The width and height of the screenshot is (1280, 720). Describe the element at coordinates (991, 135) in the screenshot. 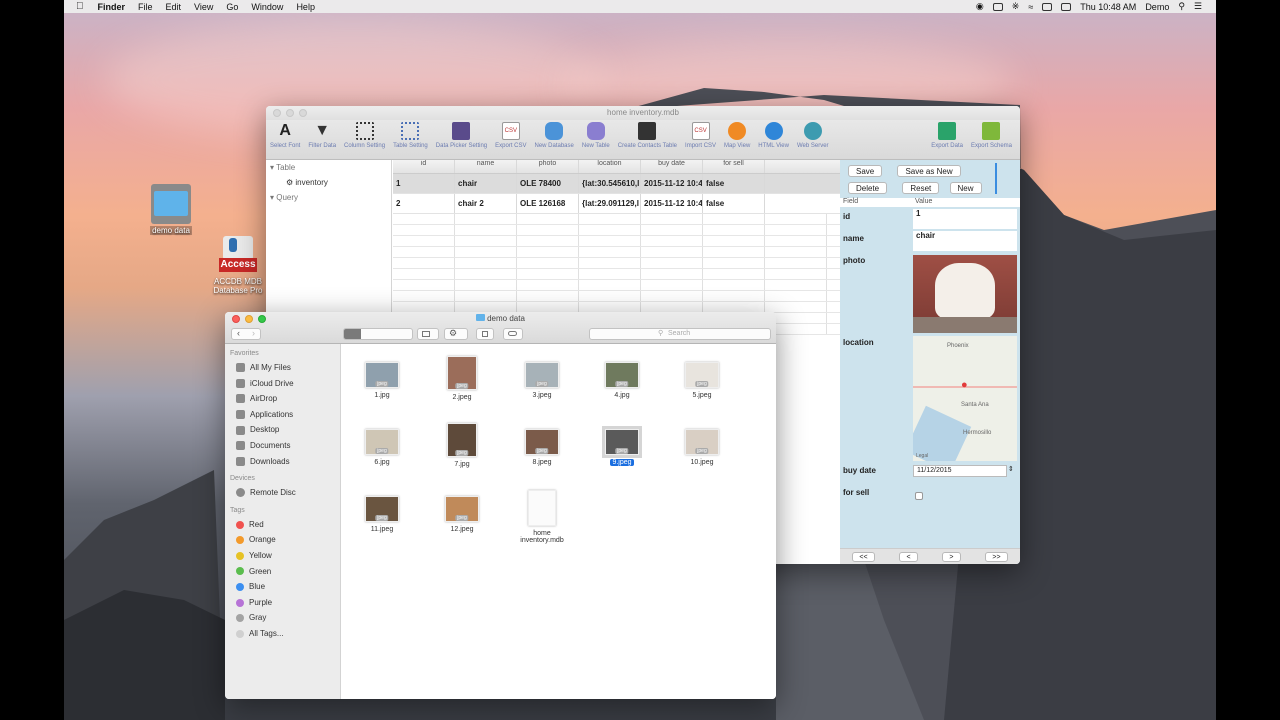

I see `export-schema-button: Export Schema` at that location.